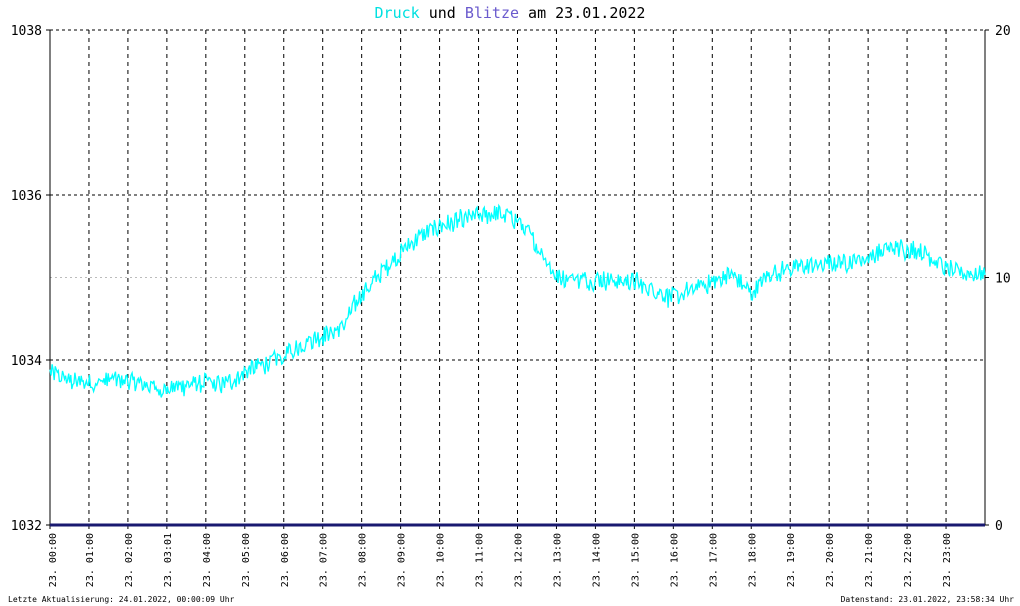 This screenshot has height=606, width=1020. I want to click on x-tick-label: 23. 11:00, so click(480, 560).